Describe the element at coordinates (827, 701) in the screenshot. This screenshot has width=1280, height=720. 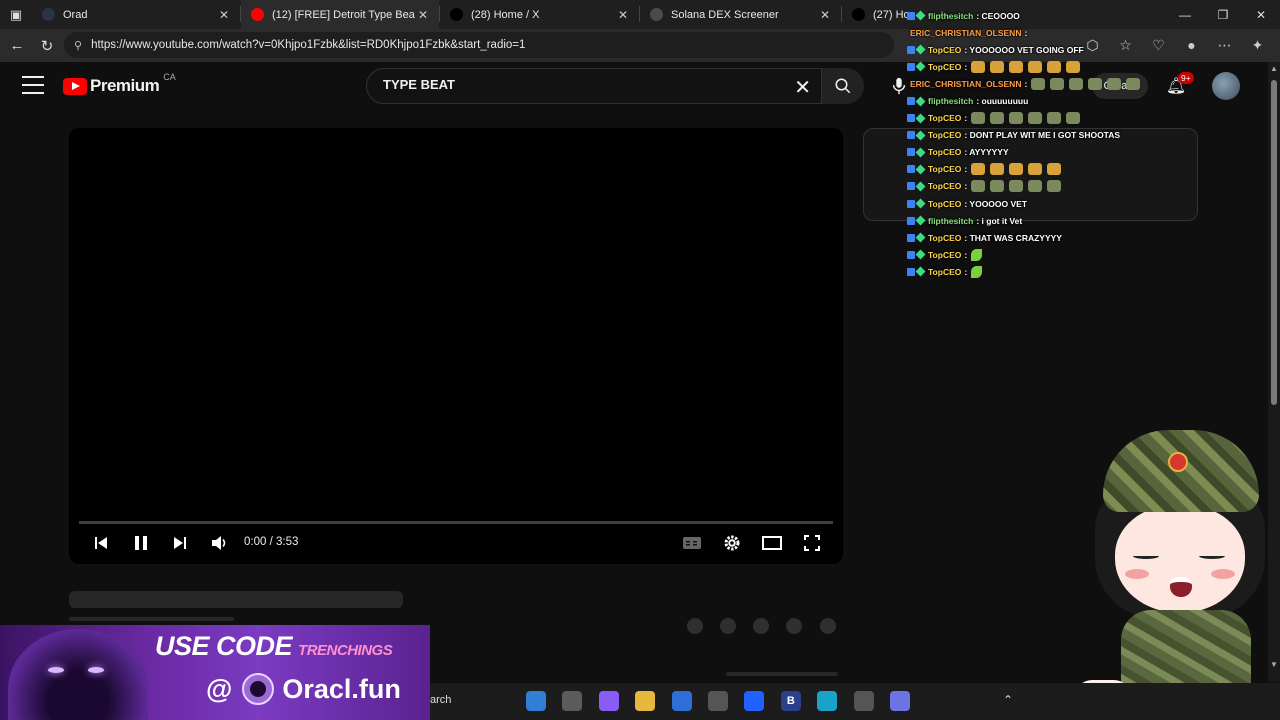
I see `edge-icon` at that location.